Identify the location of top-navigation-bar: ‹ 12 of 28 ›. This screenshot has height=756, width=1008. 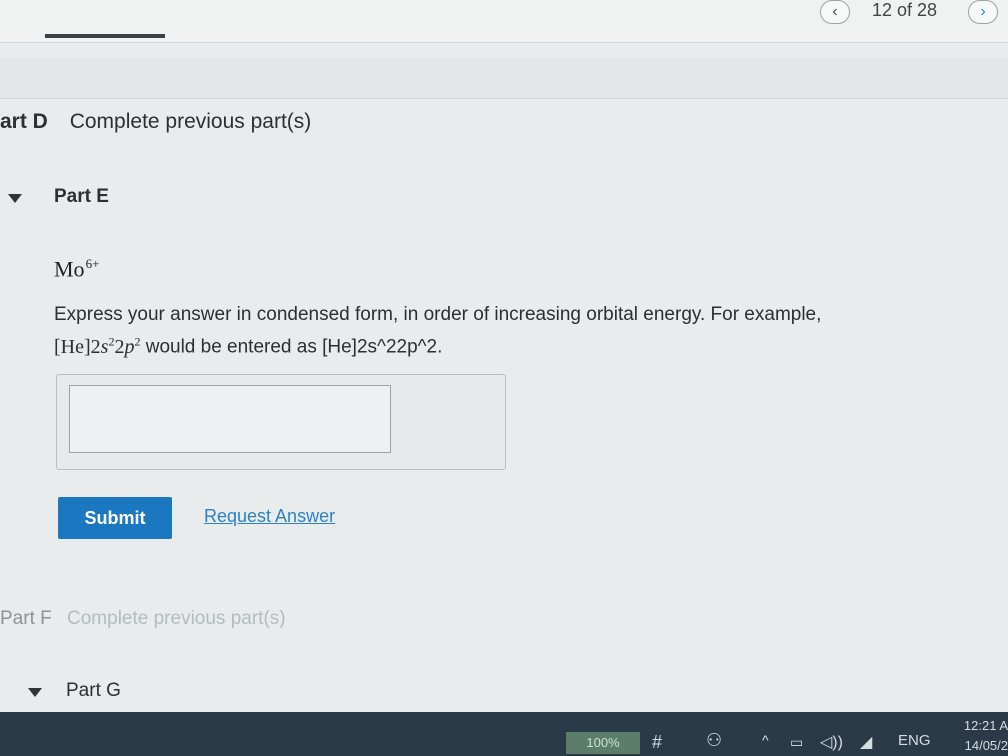
(504, 21).